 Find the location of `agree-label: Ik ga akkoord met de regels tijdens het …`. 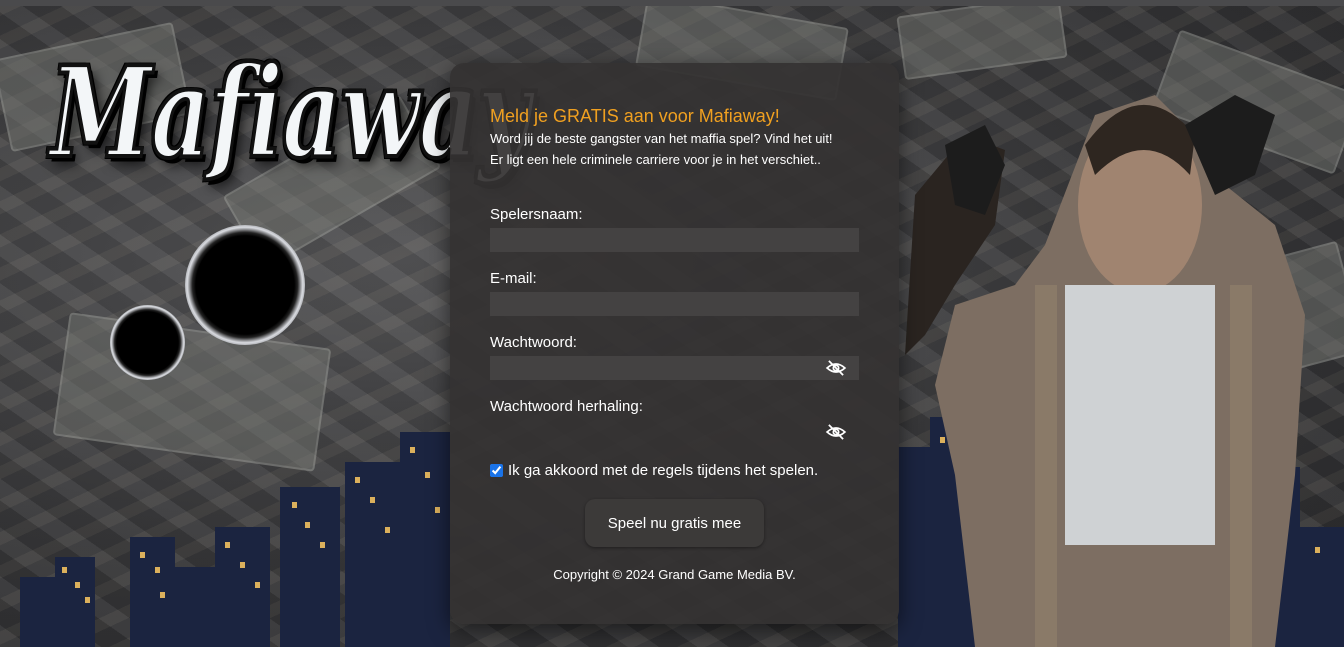

agree-label: Ik ga akkoord met de regels tijdens het … is located at coordinates (663, 470).